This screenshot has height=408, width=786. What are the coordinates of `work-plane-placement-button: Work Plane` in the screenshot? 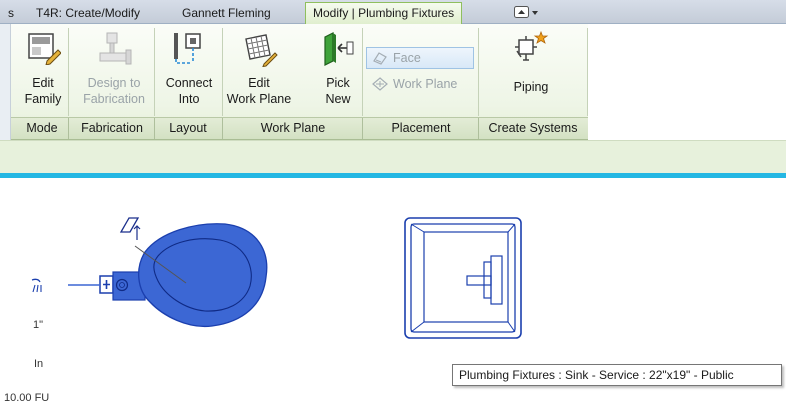 It's located at (420, 84).